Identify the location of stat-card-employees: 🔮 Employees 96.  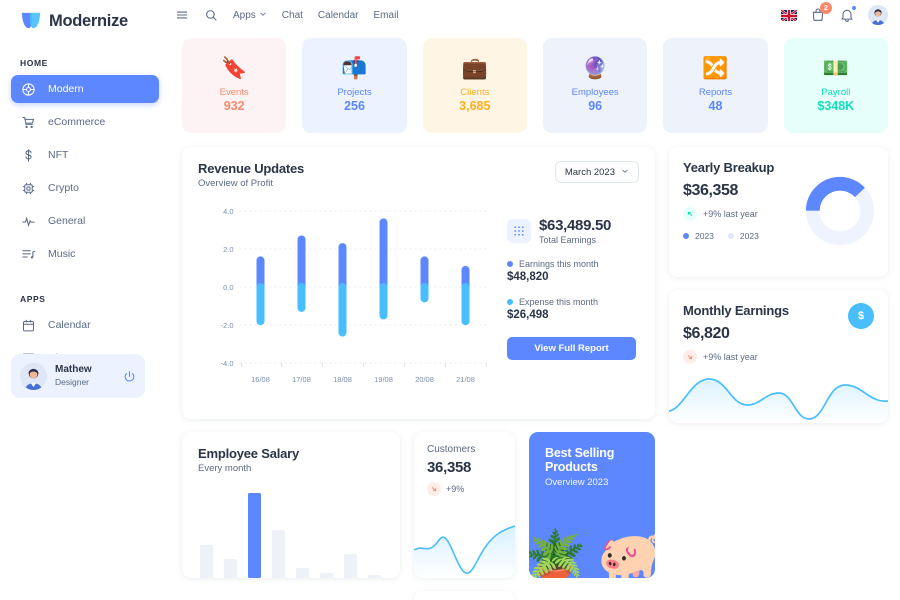
(595, 85).